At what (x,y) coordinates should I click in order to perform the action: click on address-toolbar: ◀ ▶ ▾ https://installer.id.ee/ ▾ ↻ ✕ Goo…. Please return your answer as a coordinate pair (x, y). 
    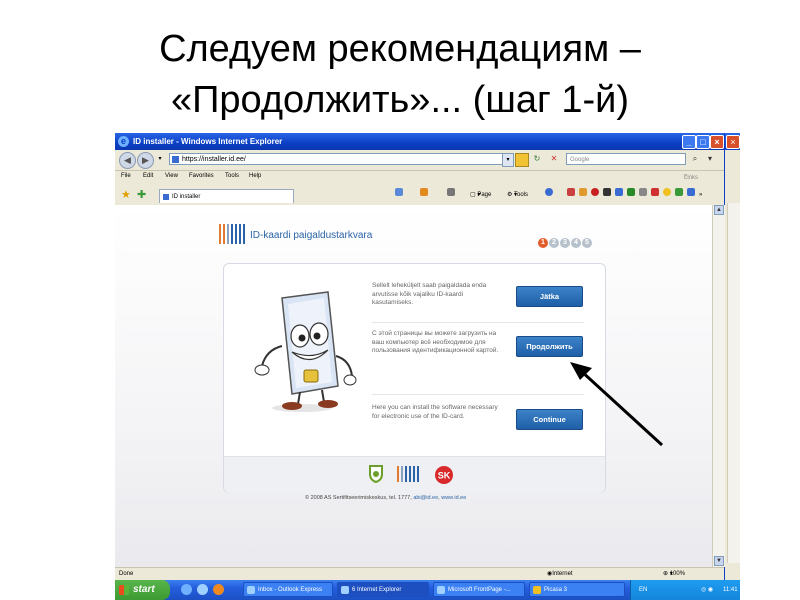
    Looking at the image, I should click on (419, 160).